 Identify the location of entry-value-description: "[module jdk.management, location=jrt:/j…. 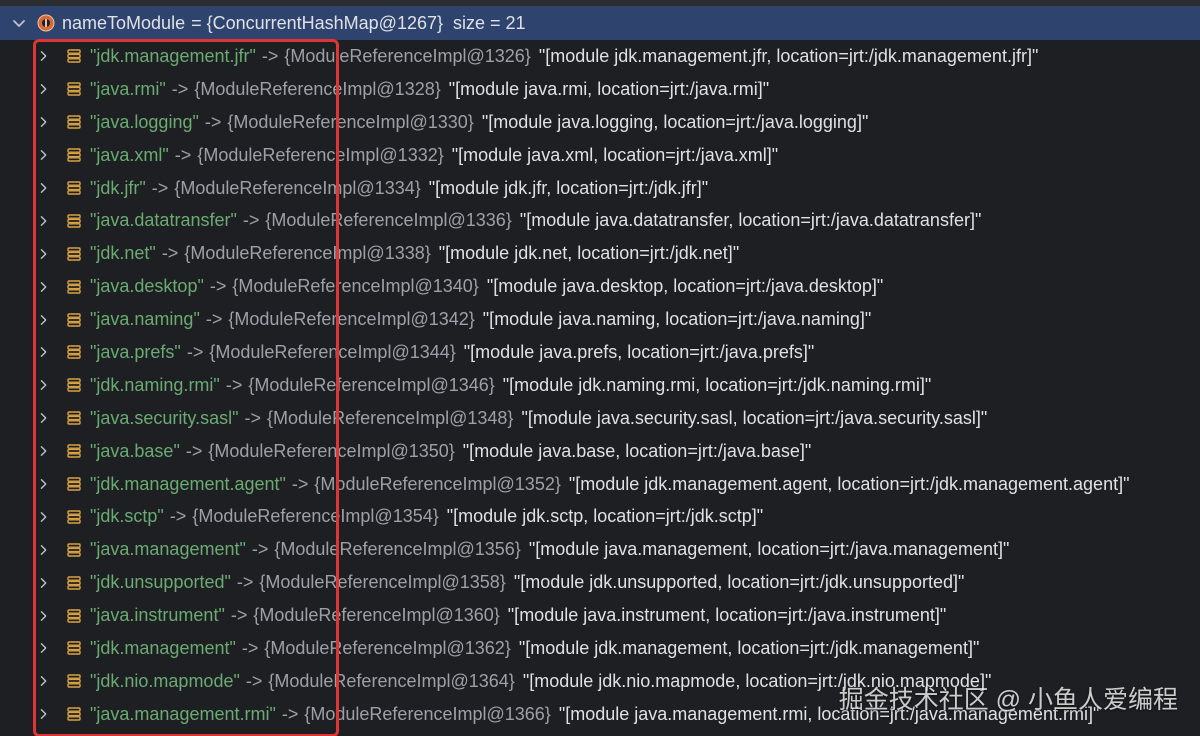
(749, 647).